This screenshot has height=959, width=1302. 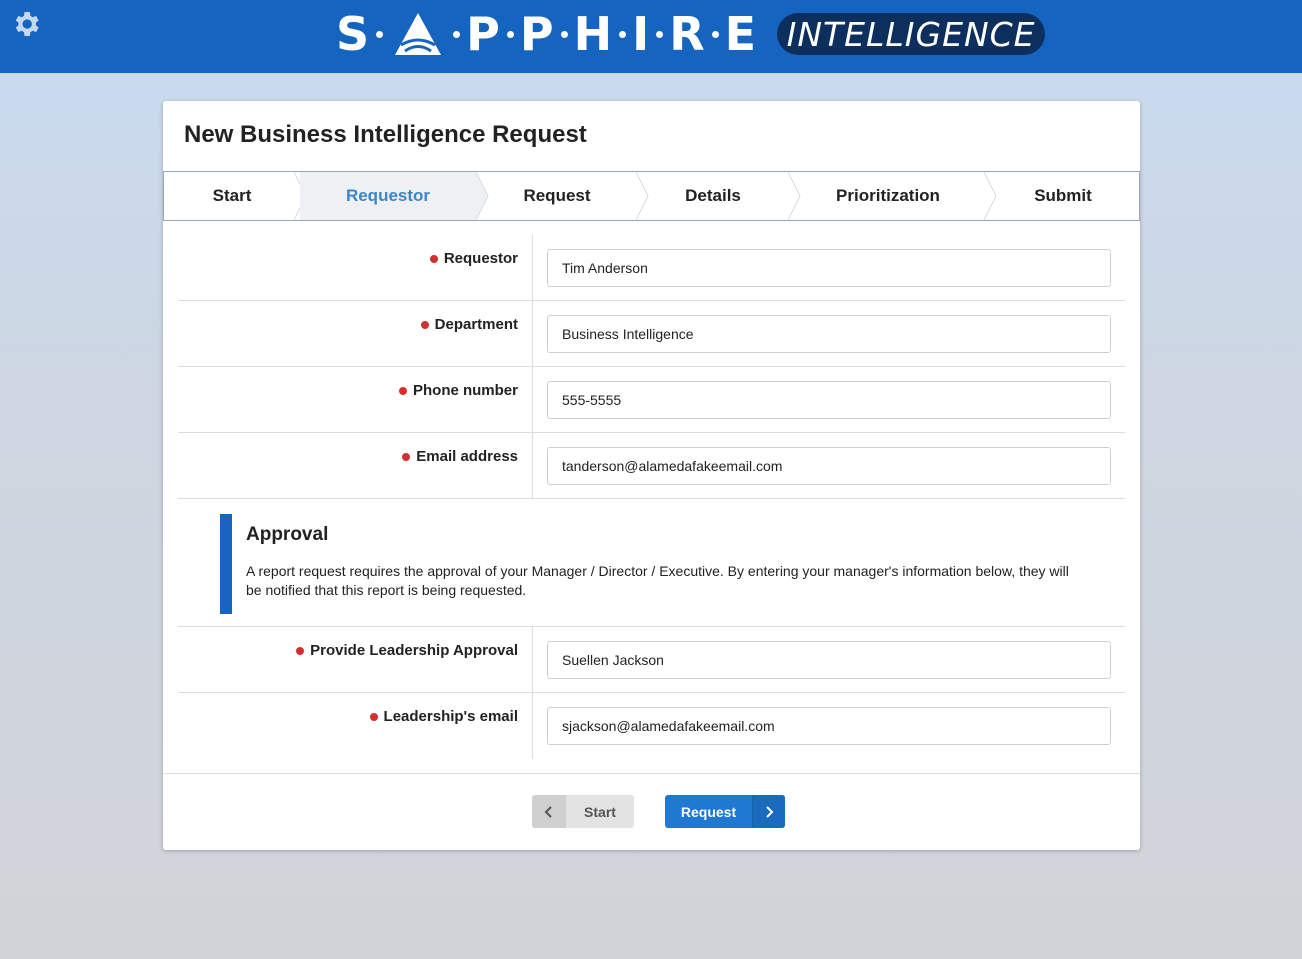 I want to click on field-label: Requestor, so click(x=473, y=258).